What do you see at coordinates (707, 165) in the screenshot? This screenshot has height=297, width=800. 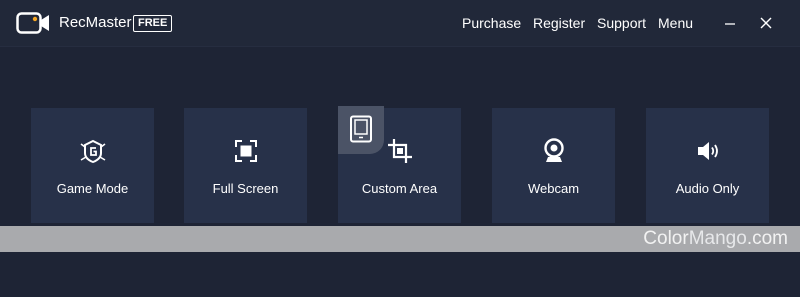 I see `audio-only-tile: Audio Only` at bounding box center [707, 165].